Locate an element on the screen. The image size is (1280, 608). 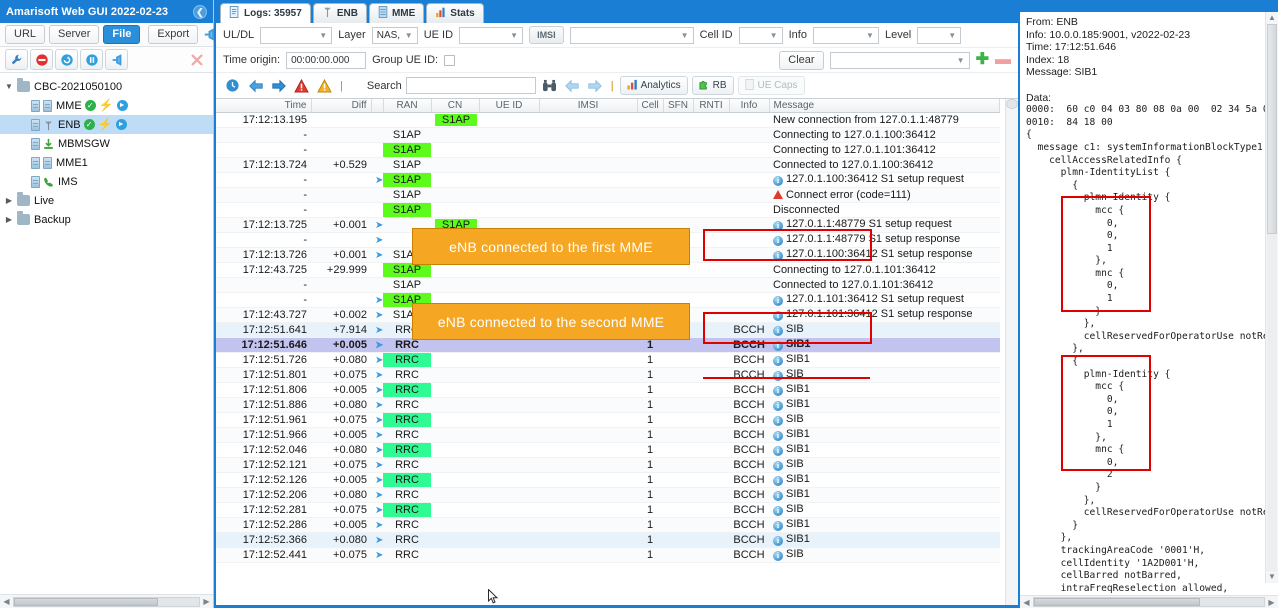
col-diff: Diff is located at coordinates (341, 106).